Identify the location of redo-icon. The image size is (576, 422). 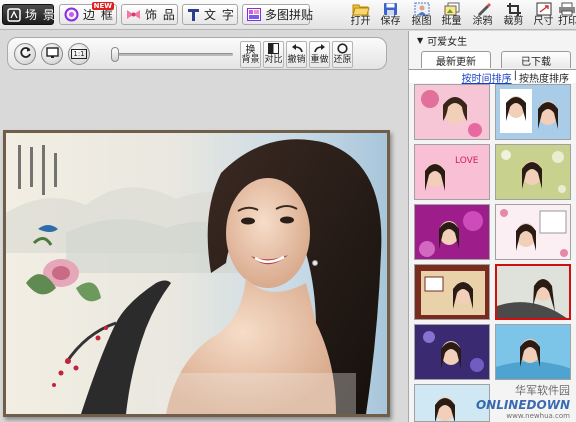
(319, 48).